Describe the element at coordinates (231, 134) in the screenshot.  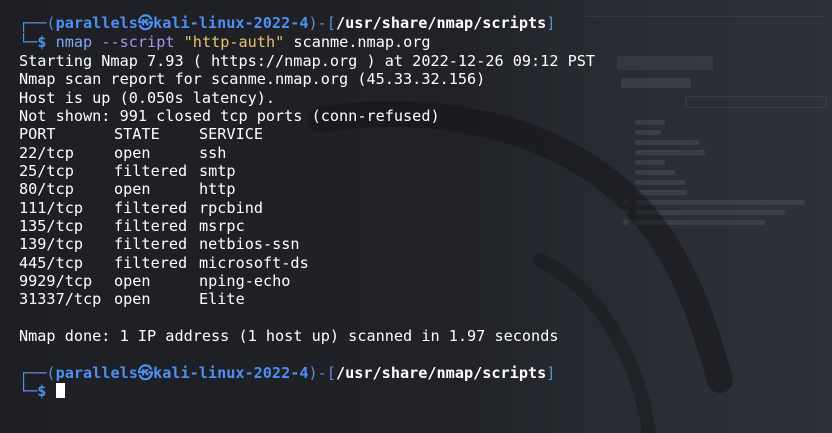
I see `header-service: SERVICE` at that location.